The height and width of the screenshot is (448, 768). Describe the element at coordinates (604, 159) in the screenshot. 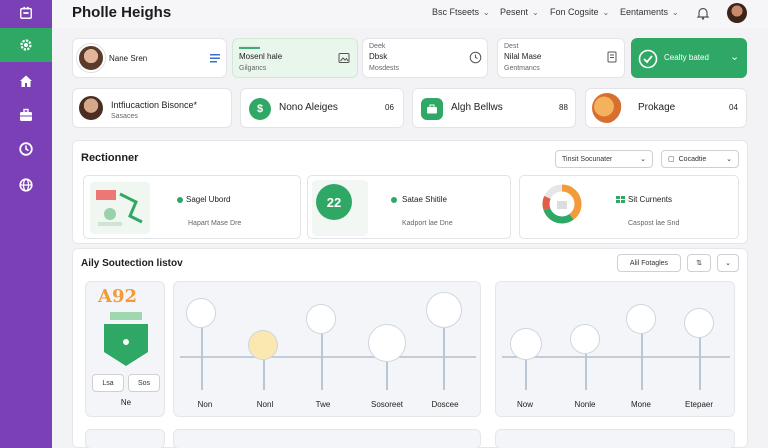

I see `filter-dropdown-1: Tinsit Socunater ⌄` at that location.